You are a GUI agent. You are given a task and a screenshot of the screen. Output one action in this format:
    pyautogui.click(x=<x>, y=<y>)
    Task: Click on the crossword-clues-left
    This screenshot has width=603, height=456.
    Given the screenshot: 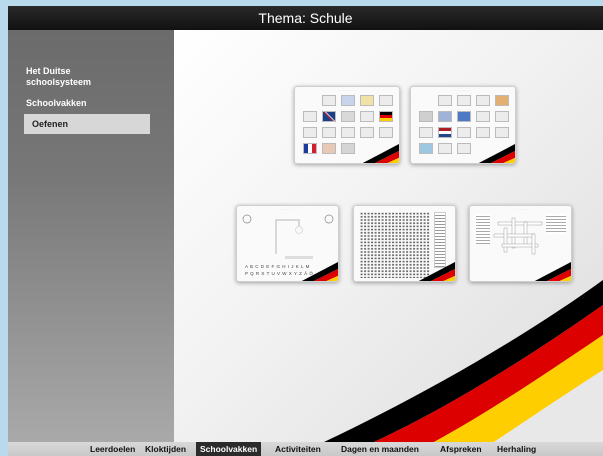 What is the action you would take?
    pyautogui.click(x=483, y=229)
    